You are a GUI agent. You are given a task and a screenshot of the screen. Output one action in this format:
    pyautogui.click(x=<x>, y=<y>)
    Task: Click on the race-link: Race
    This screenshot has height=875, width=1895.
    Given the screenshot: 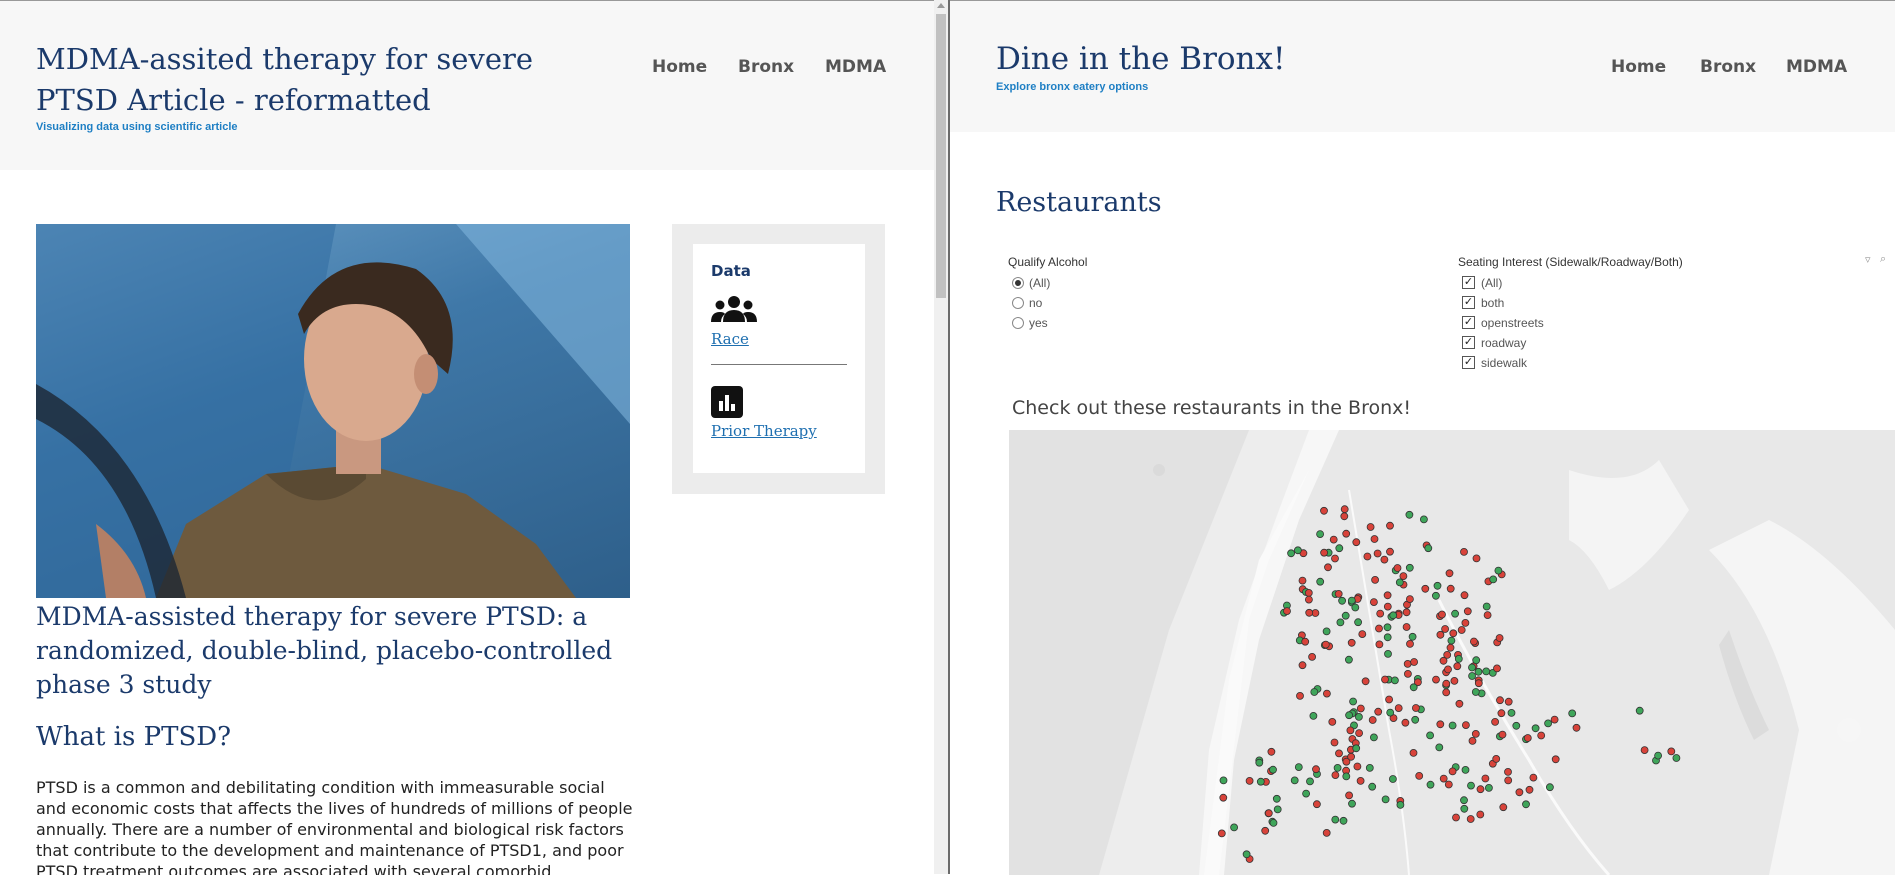 What is the action you would take?
    pyautogui.click(x=730, y=339)
    